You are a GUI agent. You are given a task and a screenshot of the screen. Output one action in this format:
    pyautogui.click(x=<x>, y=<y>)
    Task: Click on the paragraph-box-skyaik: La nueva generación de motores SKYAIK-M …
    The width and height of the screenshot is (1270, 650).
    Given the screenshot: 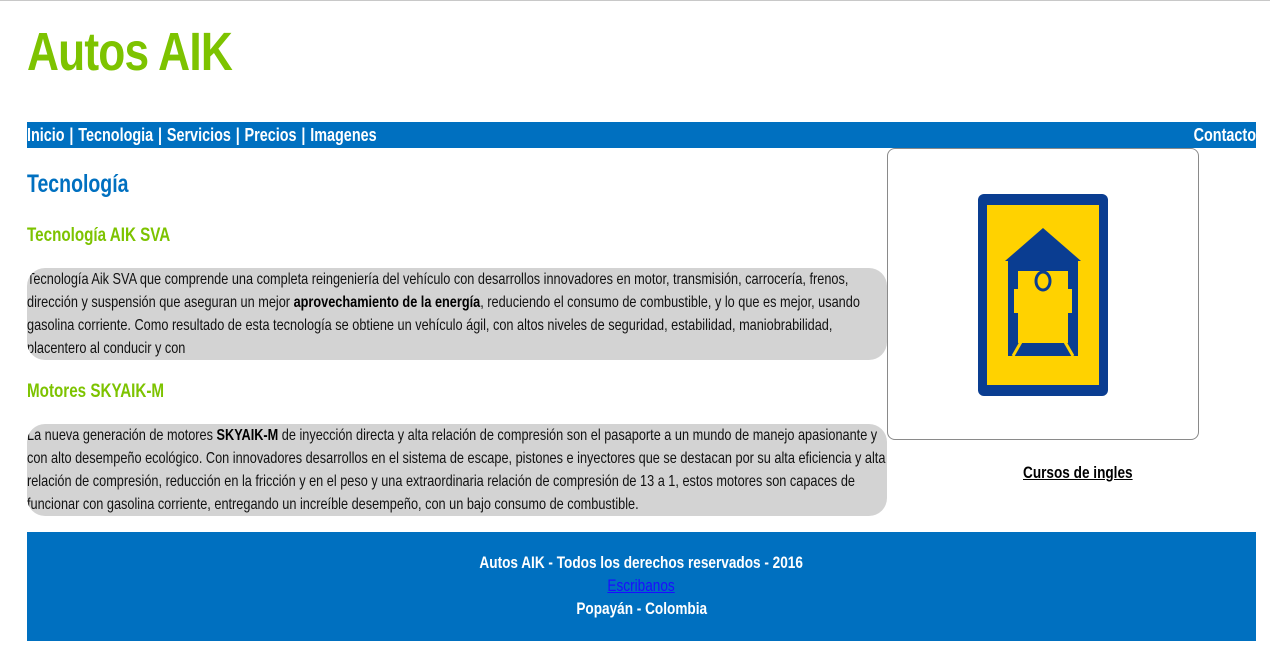 What is the action you would take?
    pyautogui.click(x=457, y=470)
    